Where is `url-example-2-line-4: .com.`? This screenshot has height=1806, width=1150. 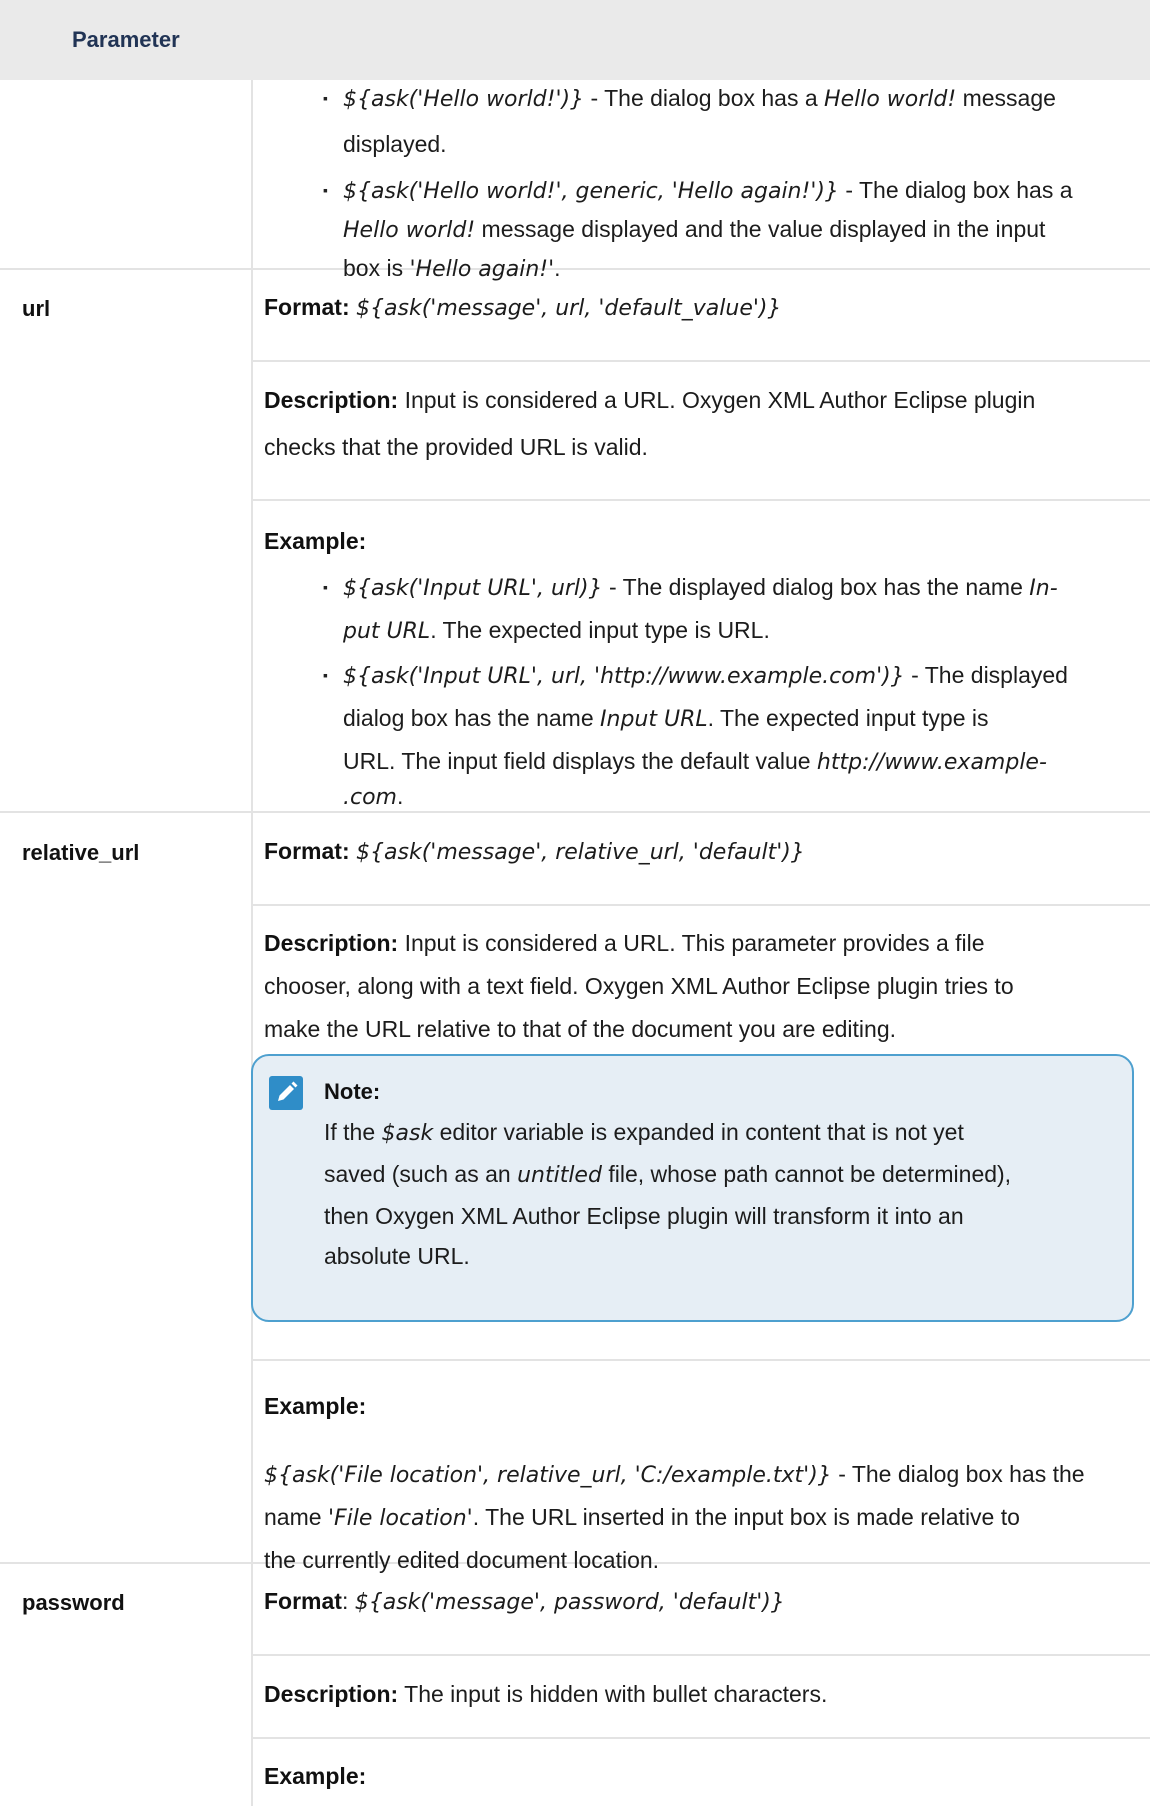
url-example-2-line-4: .com. is located at coordinates (373, 796).